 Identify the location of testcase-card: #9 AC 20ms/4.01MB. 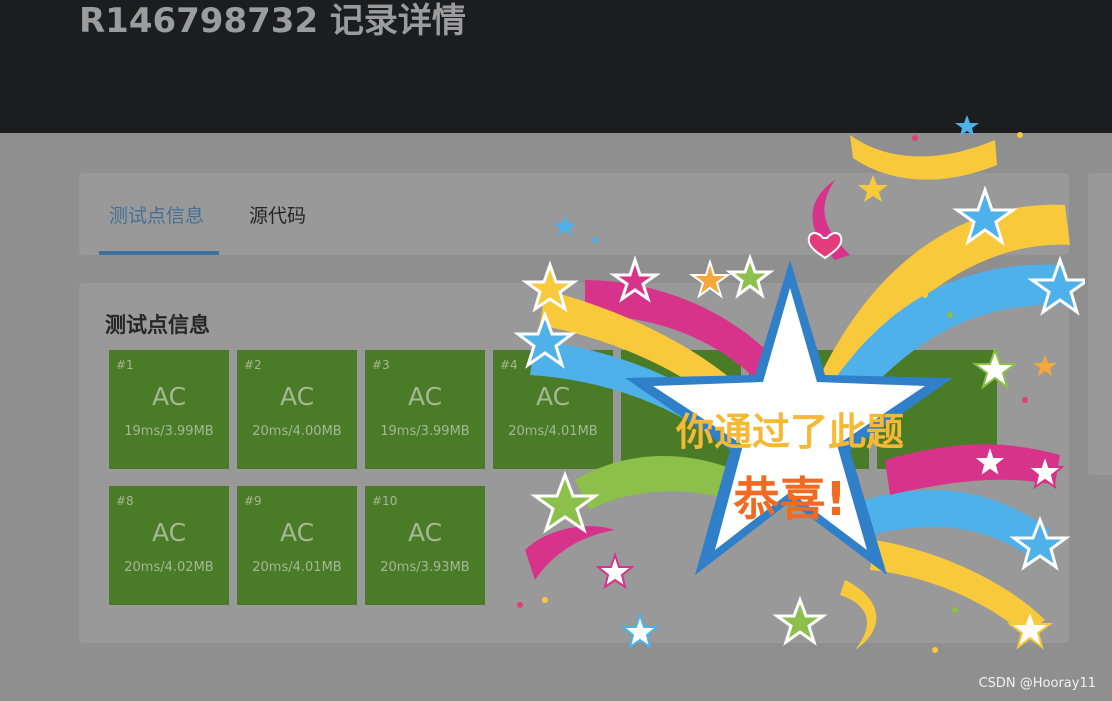
(297, 545).